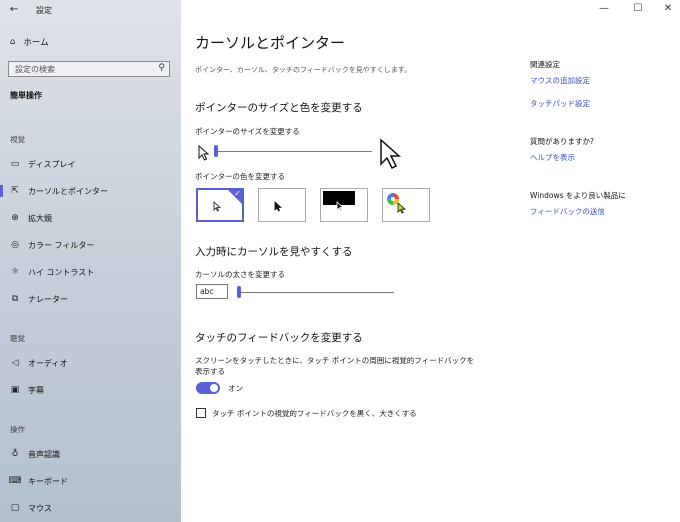  Describe the element at coordinates (90, 218) in the screenshot. I see `sidebar-item-magnifier: ⊕ 拡大鏡` at that location.